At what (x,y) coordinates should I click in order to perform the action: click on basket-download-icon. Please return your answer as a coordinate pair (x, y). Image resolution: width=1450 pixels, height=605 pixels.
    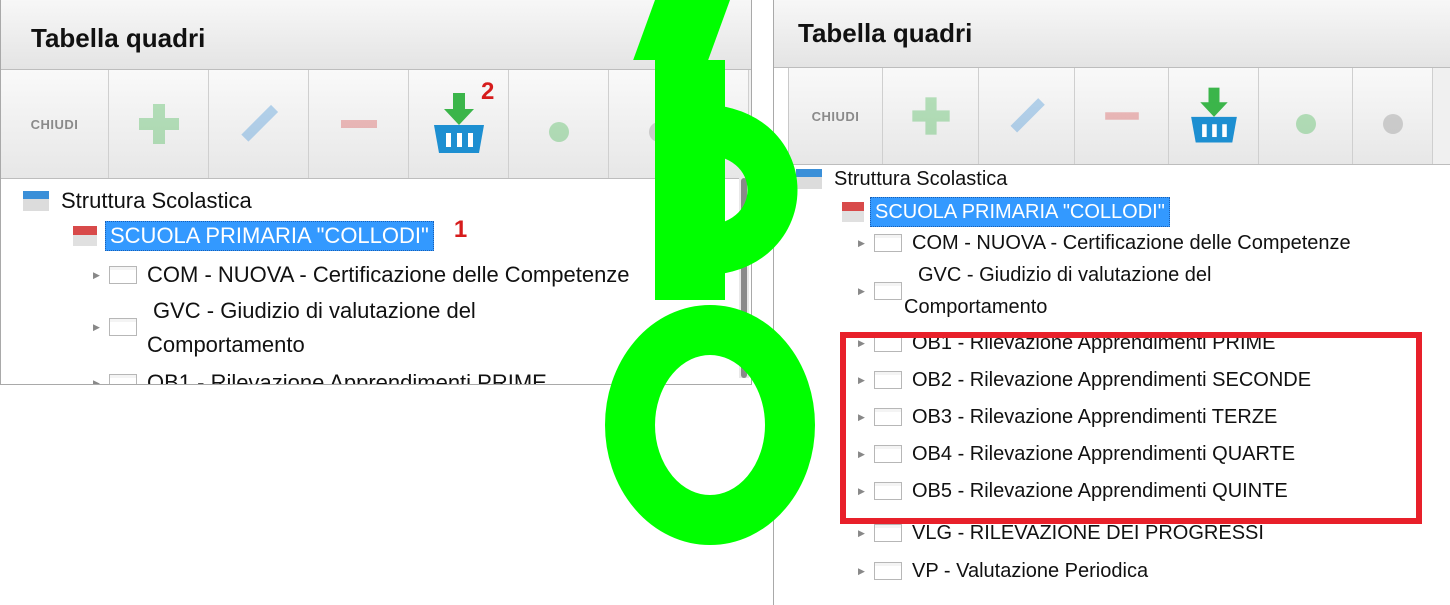
    Looking at the image, I should click on (1213, 115).